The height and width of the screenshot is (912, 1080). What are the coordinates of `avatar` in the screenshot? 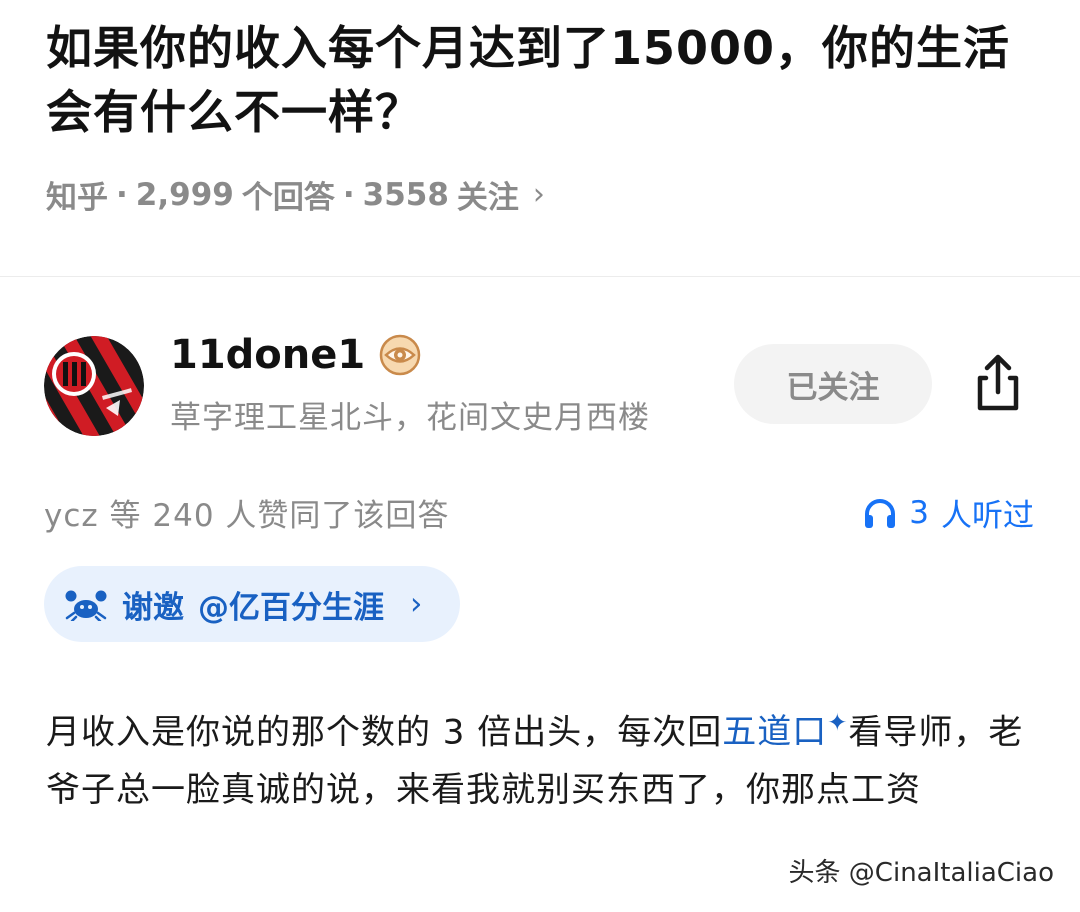 It's located at (94, 386).